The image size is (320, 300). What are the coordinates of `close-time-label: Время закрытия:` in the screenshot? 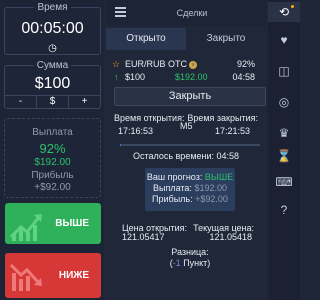 It's located at (222, 118).